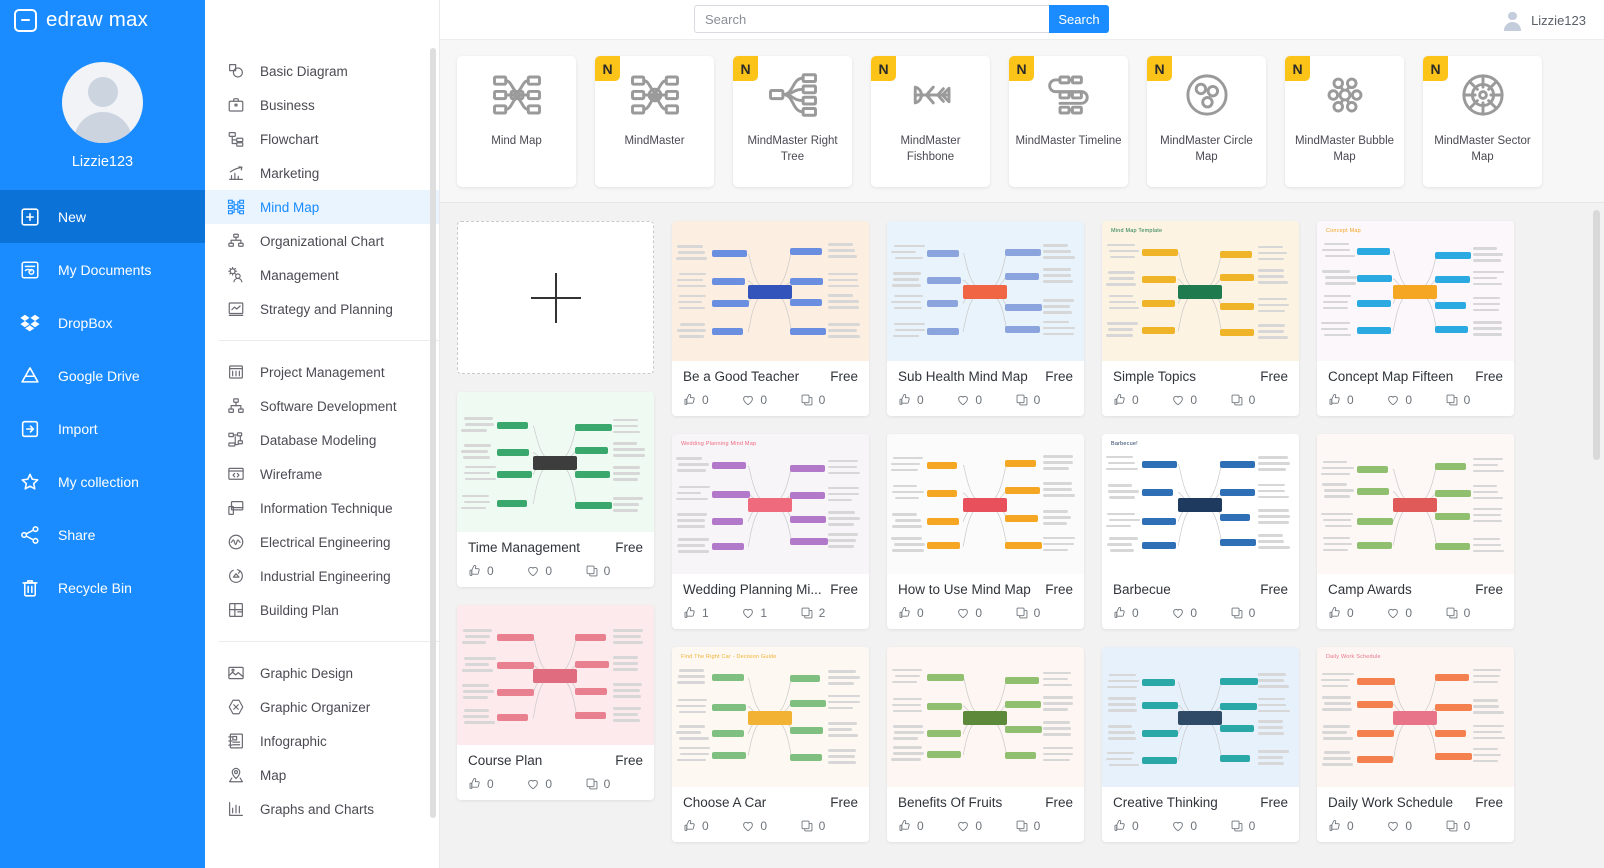  What do you see at coordinates (102, 428) in the screenshot?
I see `nav-item-import: Import` at bounding box center [102, 428].